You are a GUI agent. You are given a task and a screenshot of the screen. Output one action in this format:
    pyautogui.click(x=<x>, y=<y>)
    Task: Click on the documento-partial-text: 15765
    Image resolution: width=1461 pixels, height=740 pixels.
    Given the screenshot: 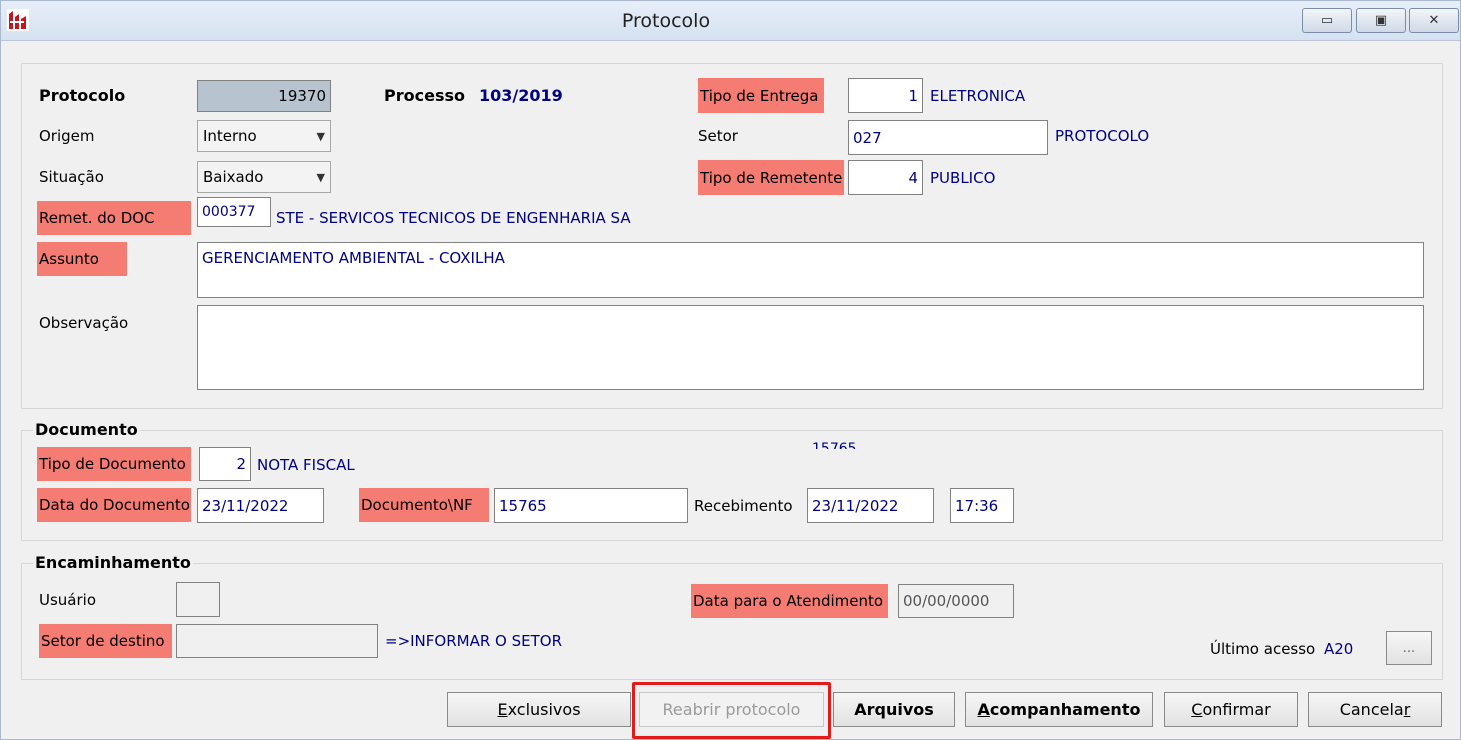 What is the action you would take?
    pyautogui.click(x=834, y=445)
    